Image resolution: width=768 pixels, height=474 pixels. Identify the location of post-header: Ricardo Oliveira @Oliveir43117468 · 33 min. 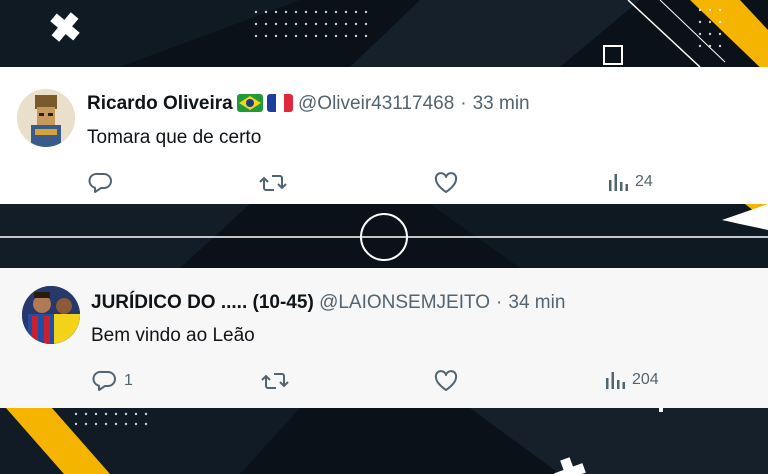
(308, 104).